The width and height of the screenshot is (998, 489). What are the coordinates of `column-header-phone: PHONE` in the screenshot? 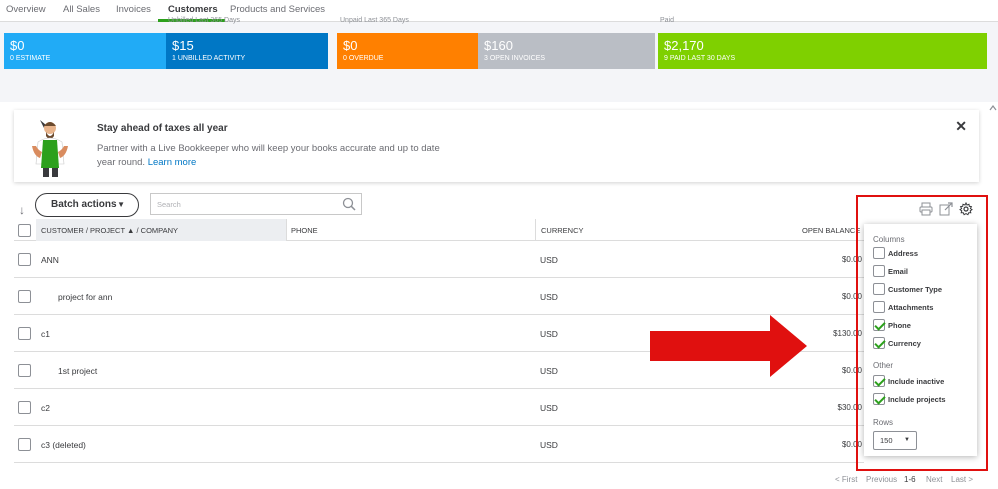 It's located at (304, 230).